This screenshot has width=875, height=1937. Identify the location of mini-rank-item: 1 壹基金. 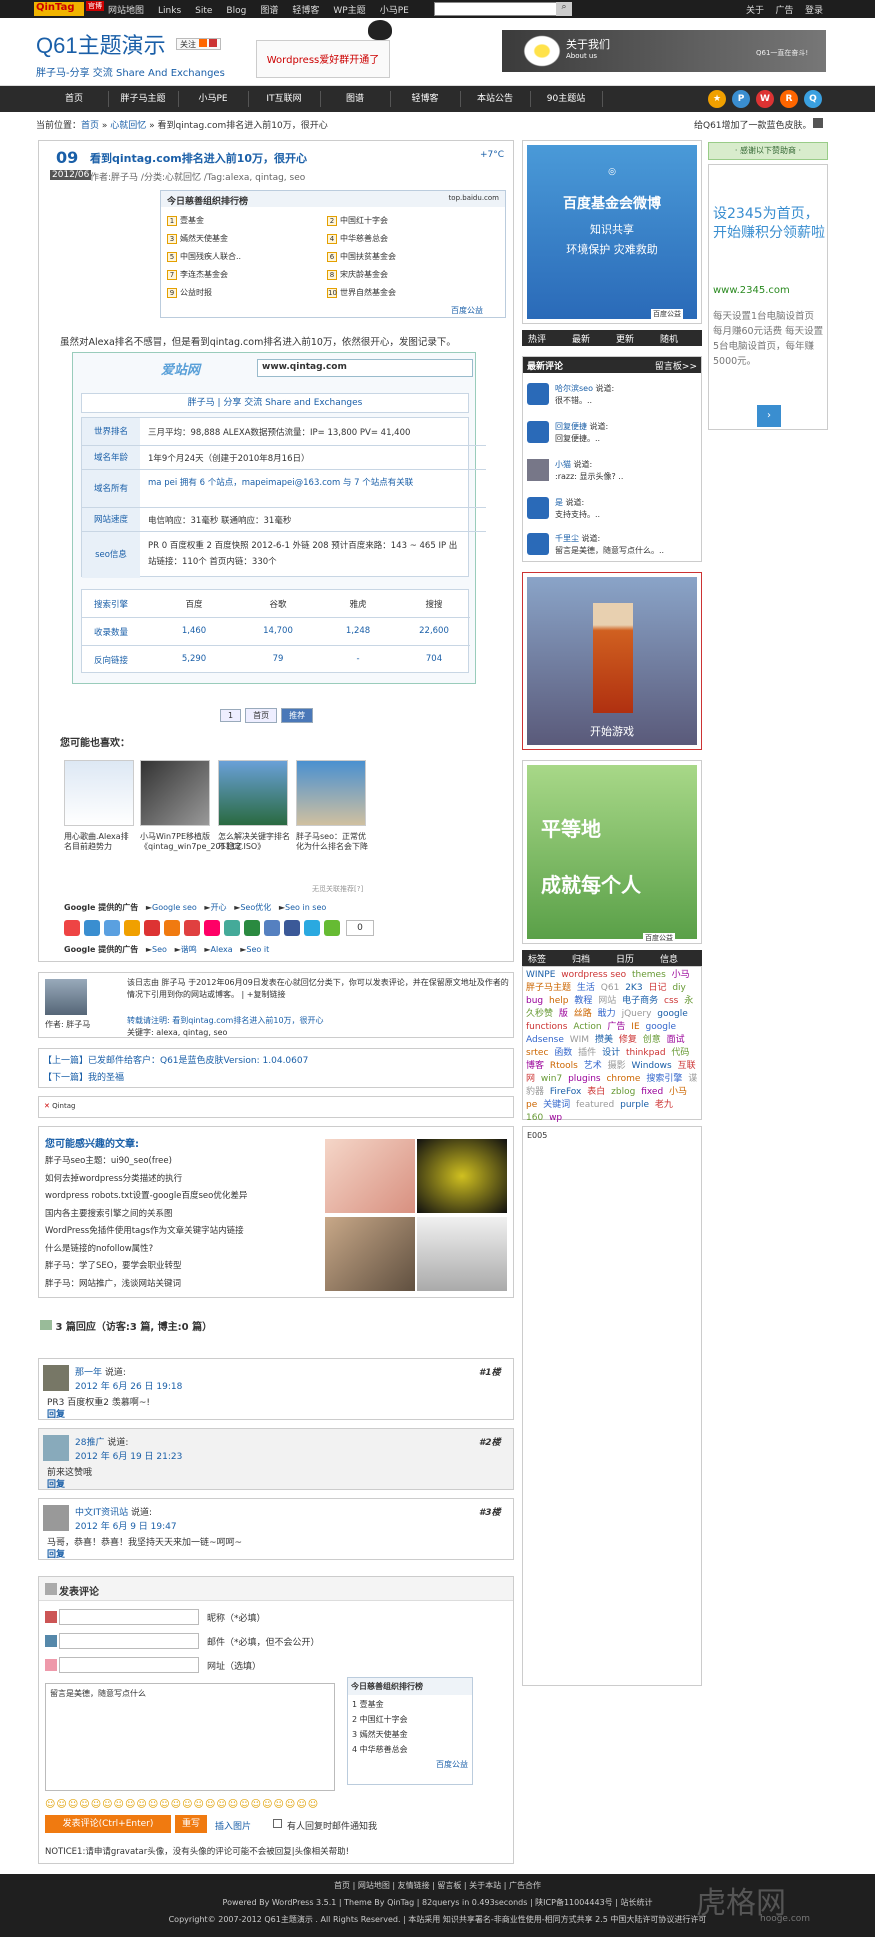
(410, 1704).